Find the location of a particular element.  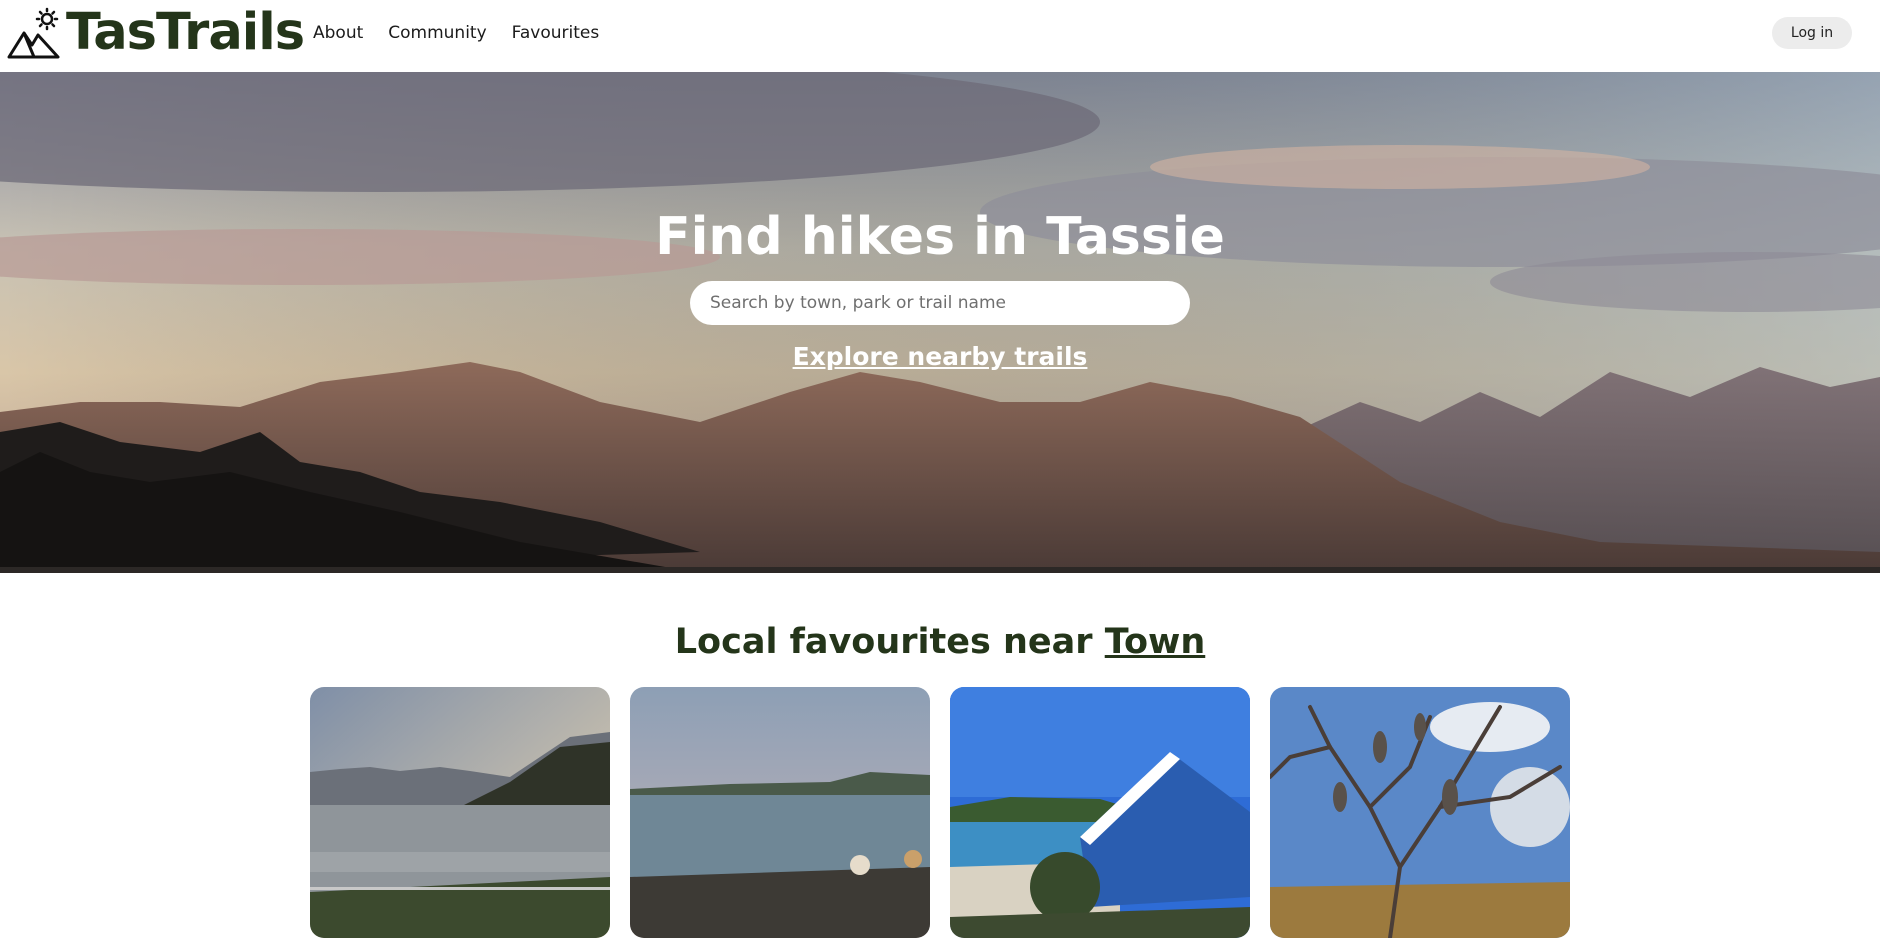

favourites-heading-prefix: Local favourites near is located at coordinates (889, 642).